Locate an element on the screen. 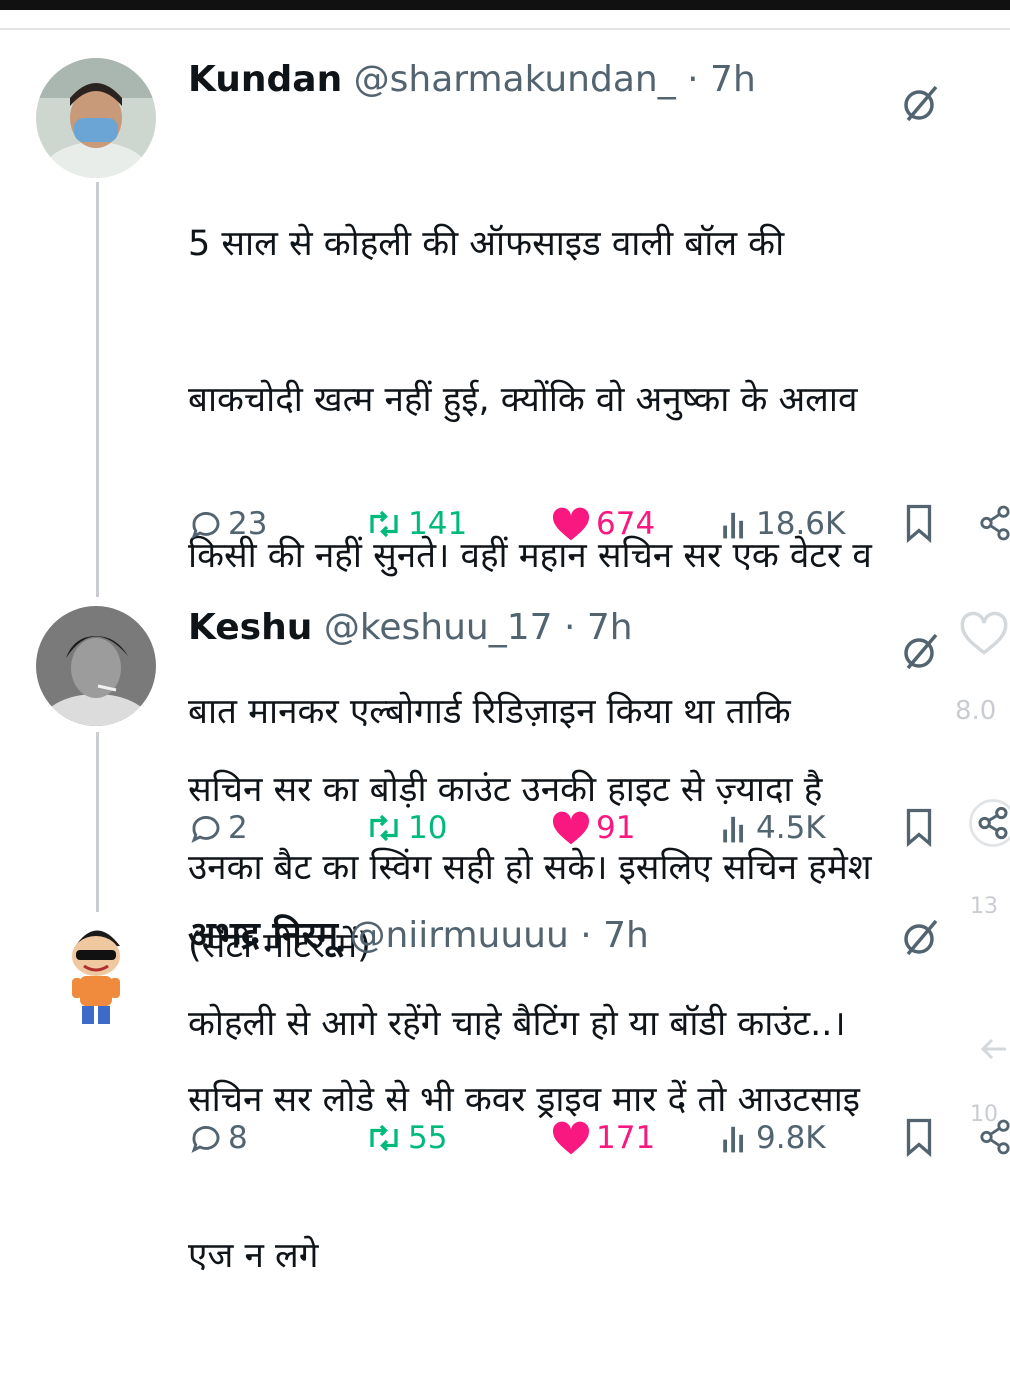 The width and height of the screenshot is (1010, 1386). tweet-header: Kundan @sharmakundan_ · 7h is located at coordinates (472, 80).